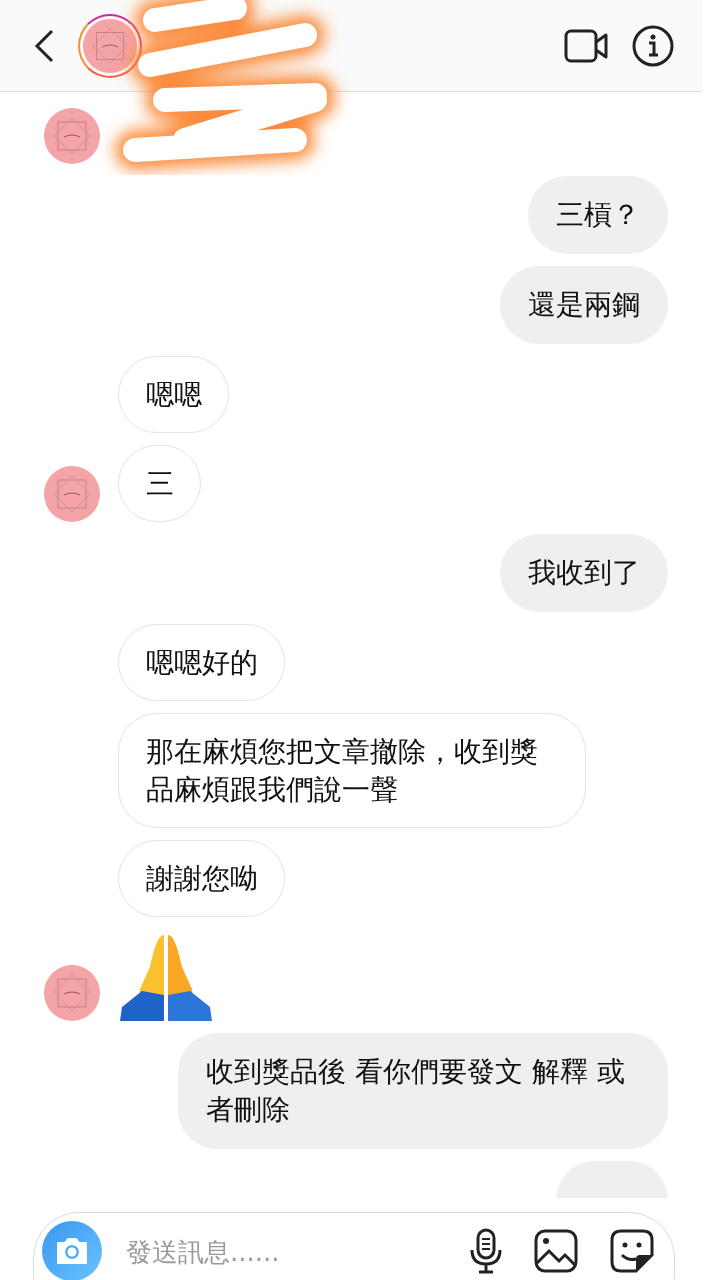 The height and width of the screenshot is (1280, 720). What do you see at coordinates (598, 215) in the screenshot?
I see `message-bubble: 三槓？` at bounding box center [598, 215].